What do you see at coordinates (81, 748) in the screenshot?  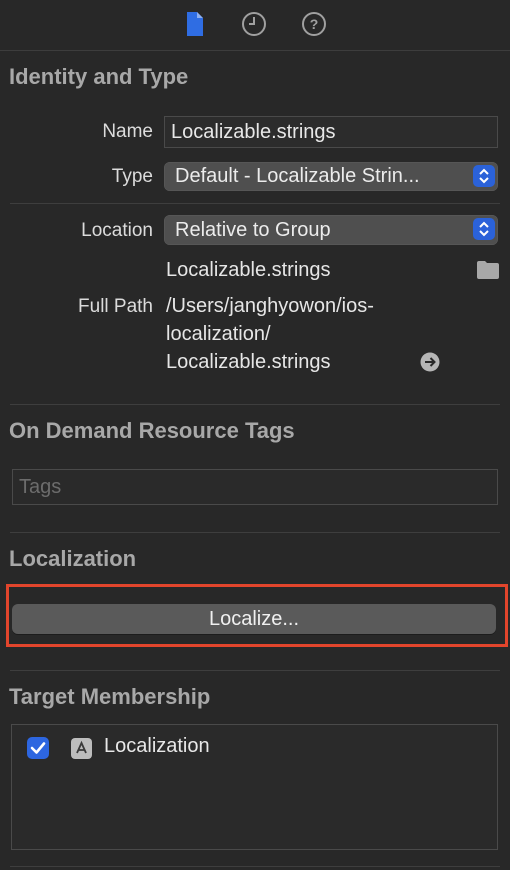 I see `app-target-icon` at bounding box center [81, 748].